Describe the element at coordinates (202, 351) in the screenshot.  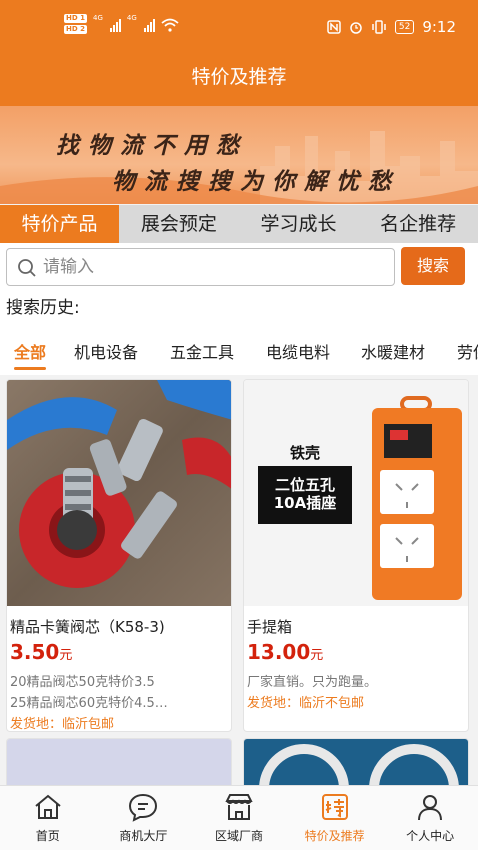
I see `category-hardware-tools: 五金工具` at that location.